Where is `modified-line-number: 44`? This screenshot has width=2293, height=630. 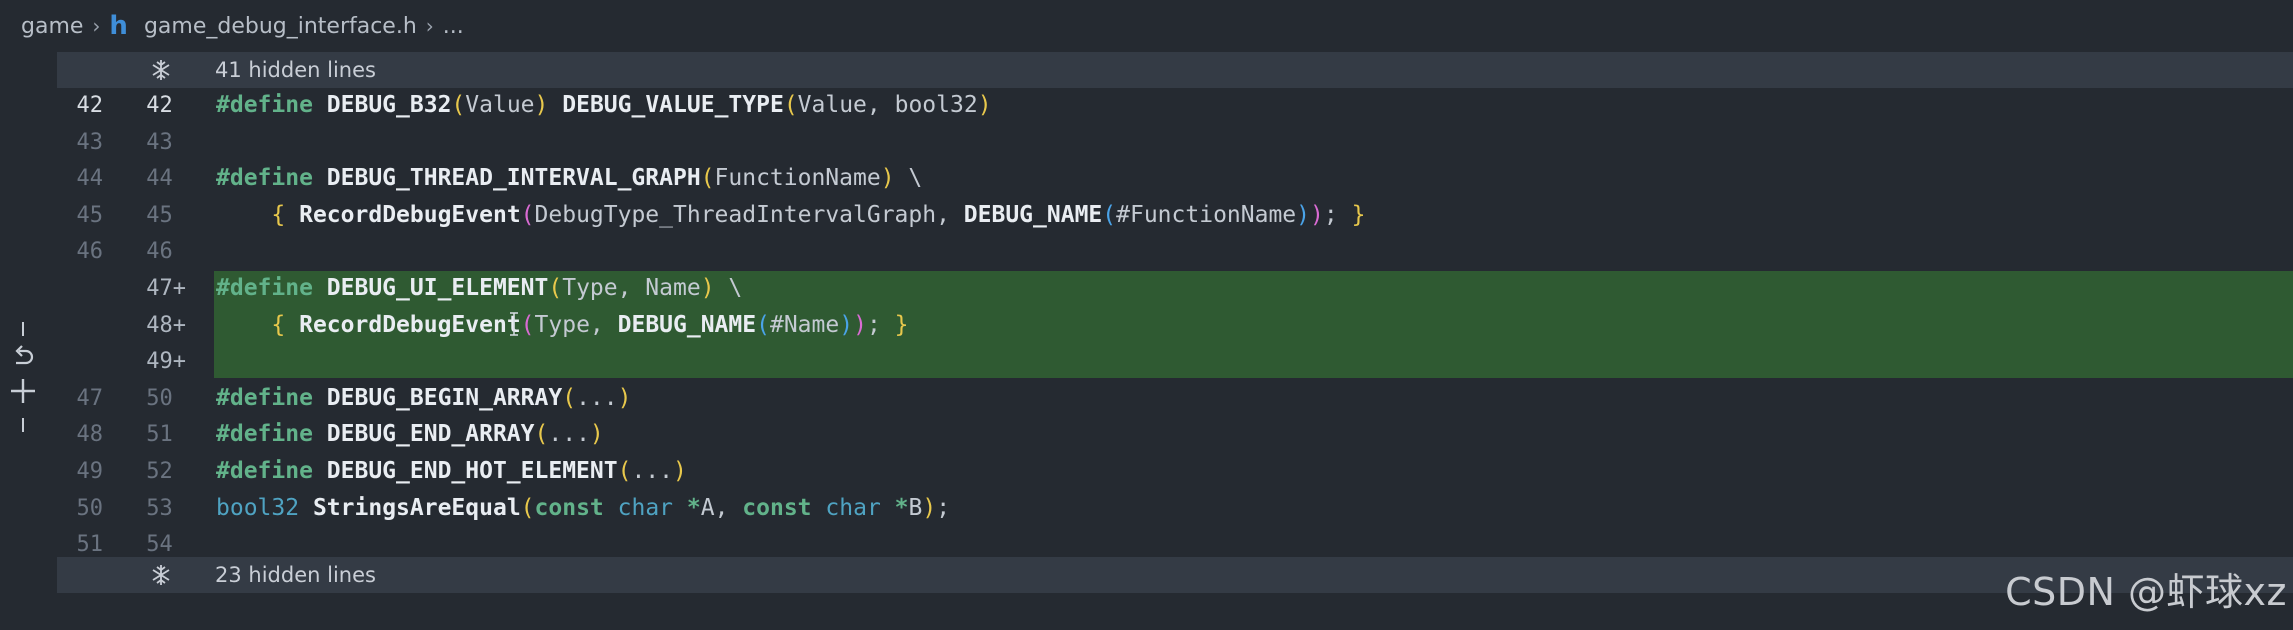
modified-line-number: 44 is located at coordinates (147, 179).